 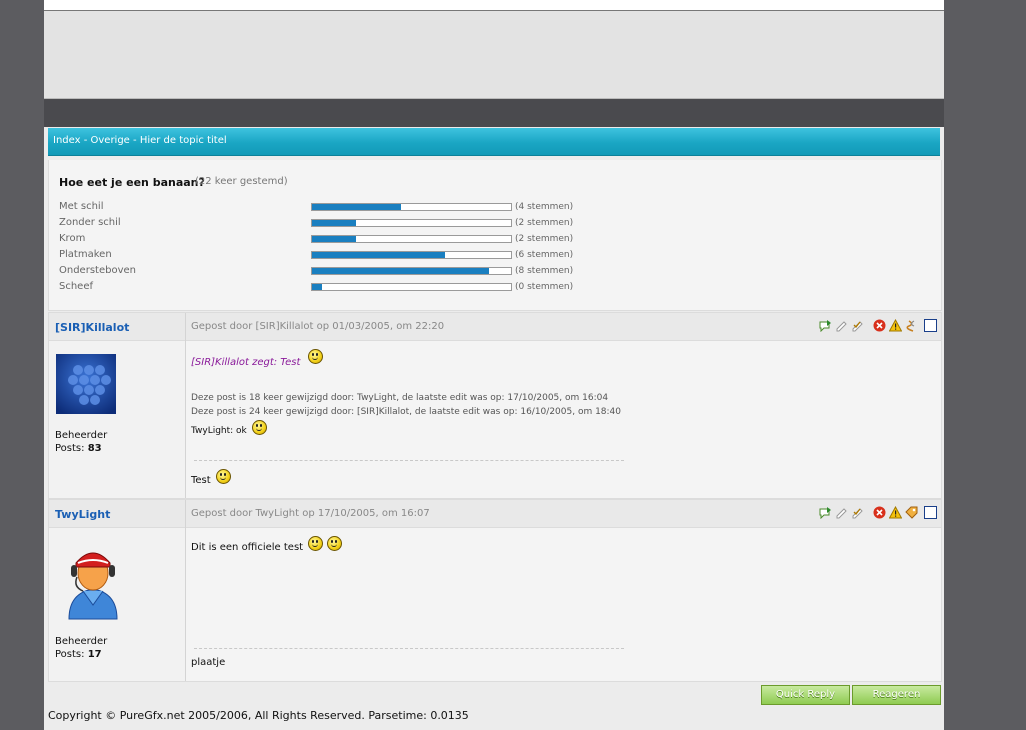 What do you see at coordinates (81, 206) in the screenshot?
I see `poll-option-label: Met schil` at bounding box center [81, 206].